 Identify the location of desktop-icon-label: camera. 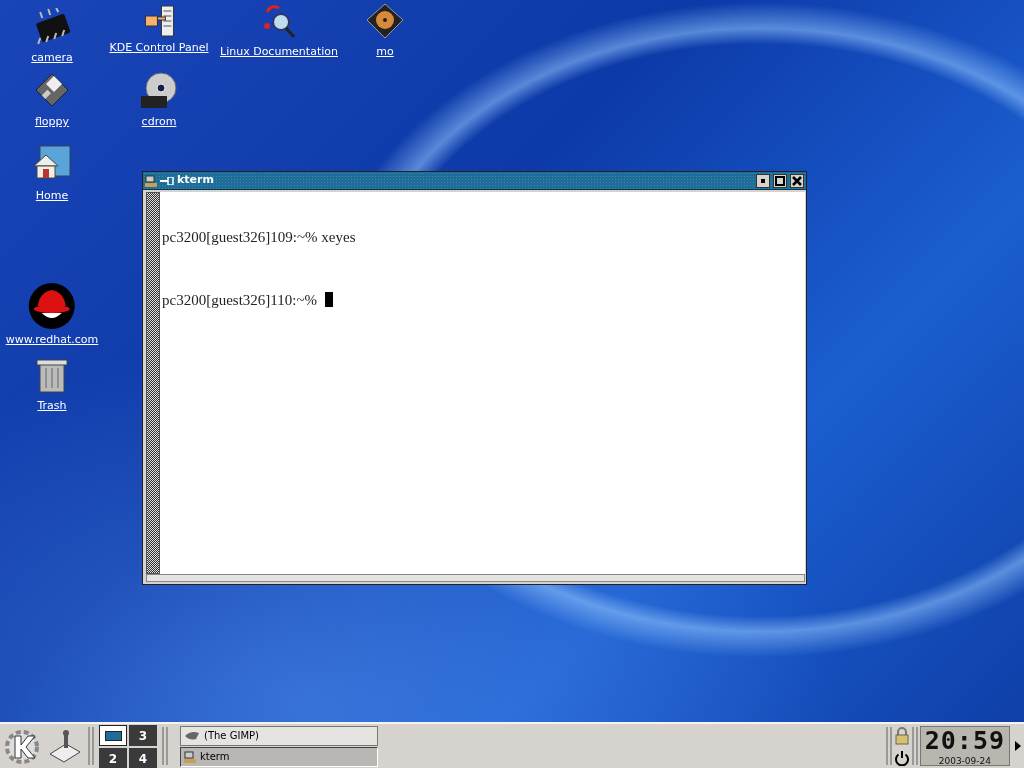
(52, 58).